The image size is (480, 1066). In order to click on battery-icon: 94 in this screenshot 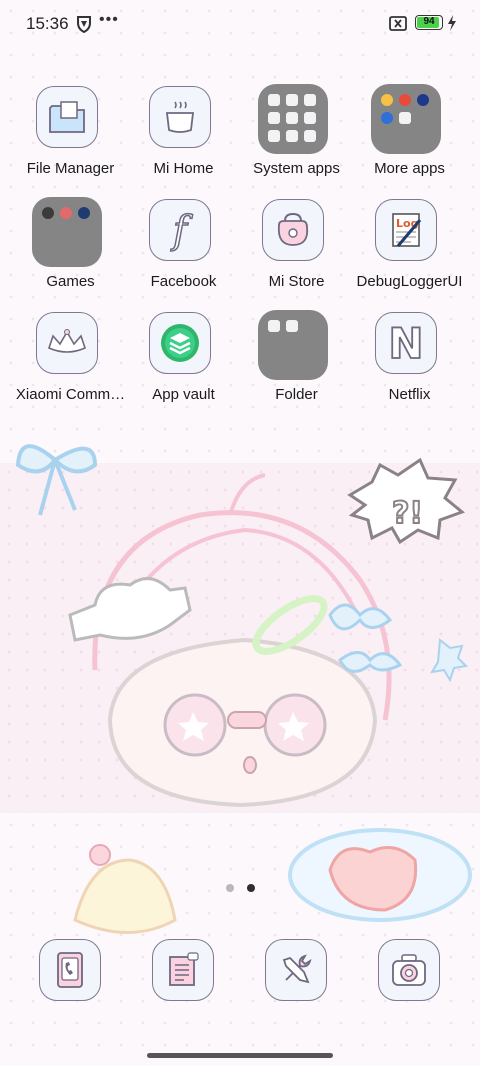, I will do `click(429, 22)`.